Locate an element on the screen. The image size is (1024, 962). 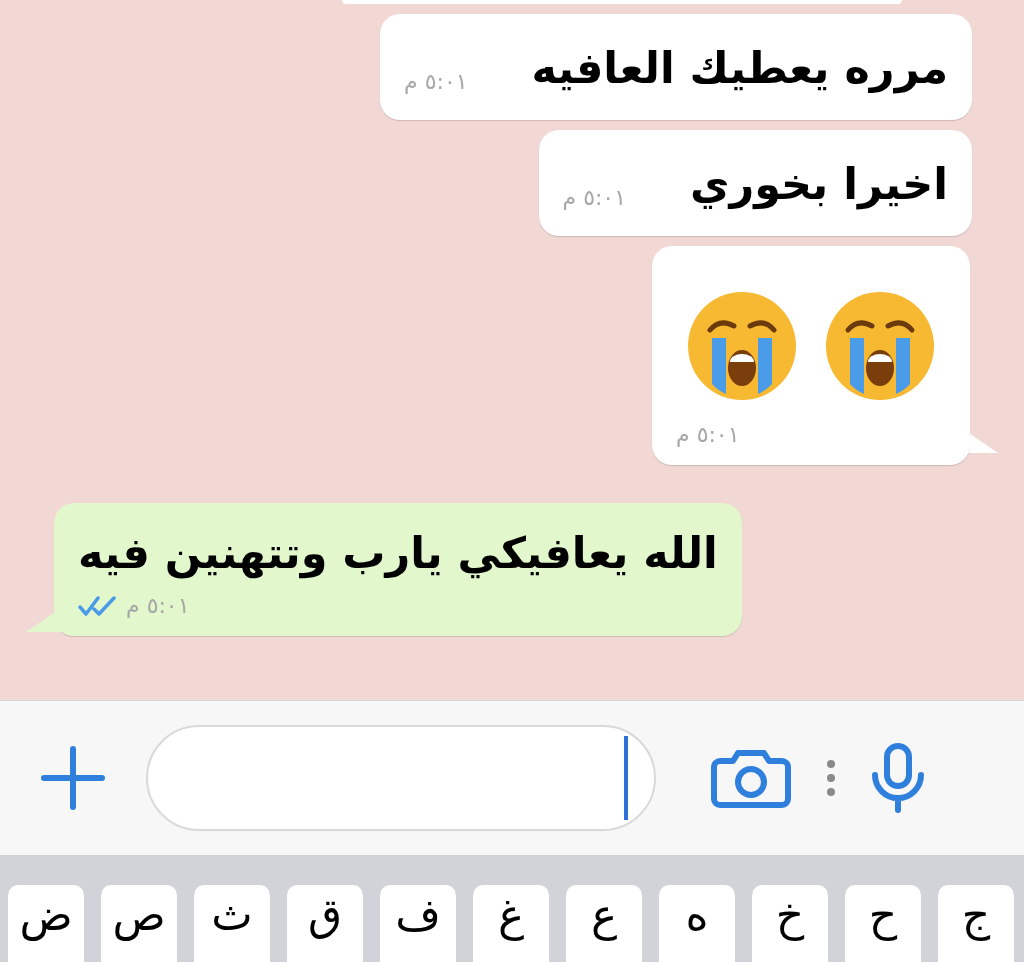
keyboard-key: خ is located at coordinates (790, 923).